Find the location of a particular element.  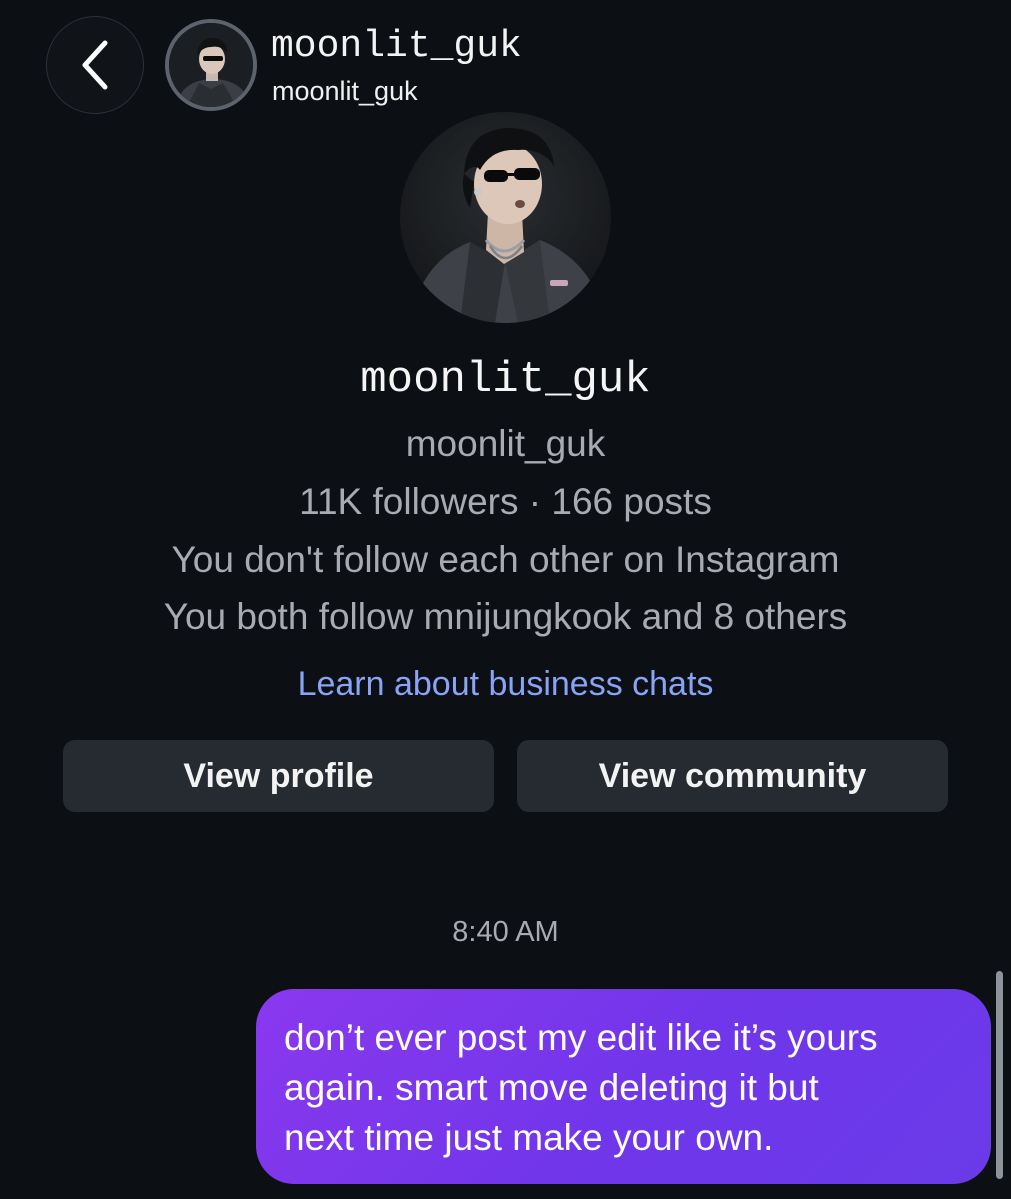

message-timestamp: 8:40 AM is located at coordinates (505, 932).